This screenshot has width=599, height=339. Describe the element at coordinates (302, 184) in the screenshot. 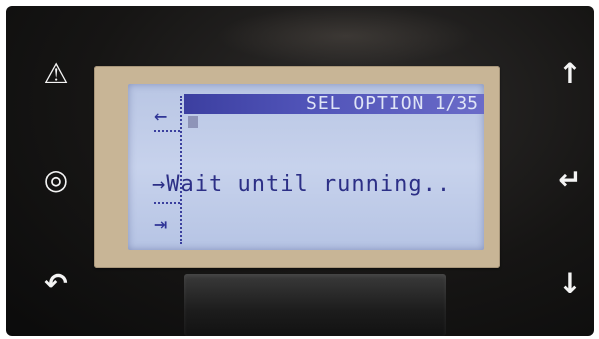

I see `status-message: →Wait until running..` at that location.